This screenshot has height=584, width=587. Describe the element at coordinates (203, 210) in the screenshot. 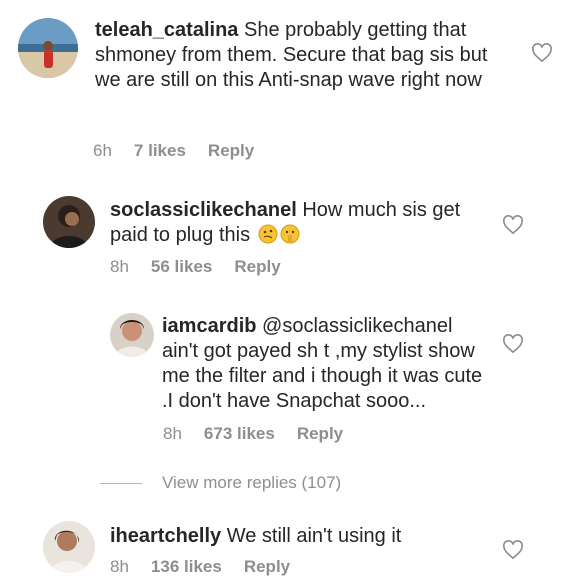

I see `username: soclassiclikechanel` at that location.